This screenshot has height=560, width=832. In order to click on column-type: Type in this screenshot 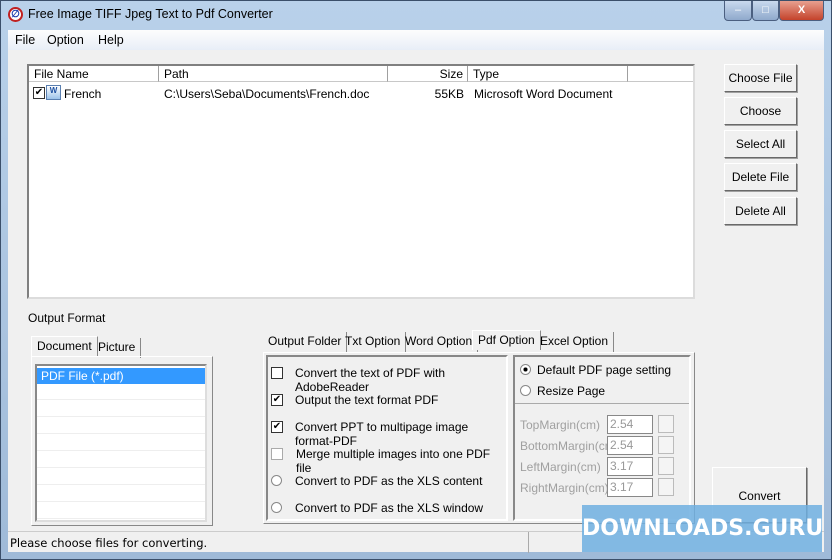, I will do `click(548, 74)`.